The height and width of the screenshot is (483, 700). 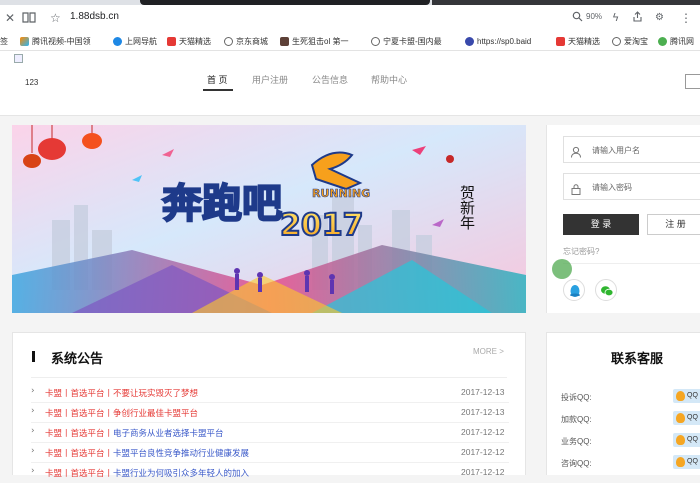 I want to click on password-placeholder: 请输入密码, so click(x=612, y=187).